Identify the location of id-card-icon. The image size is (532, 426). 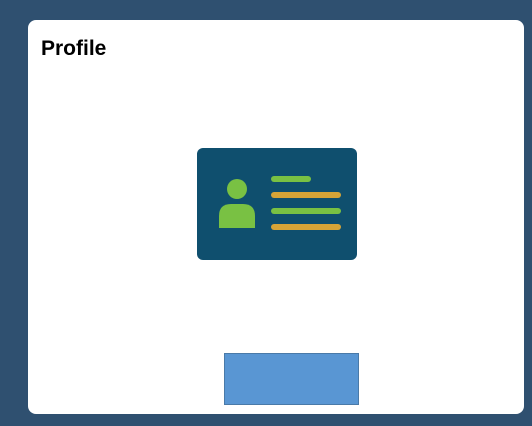
(277, 204).